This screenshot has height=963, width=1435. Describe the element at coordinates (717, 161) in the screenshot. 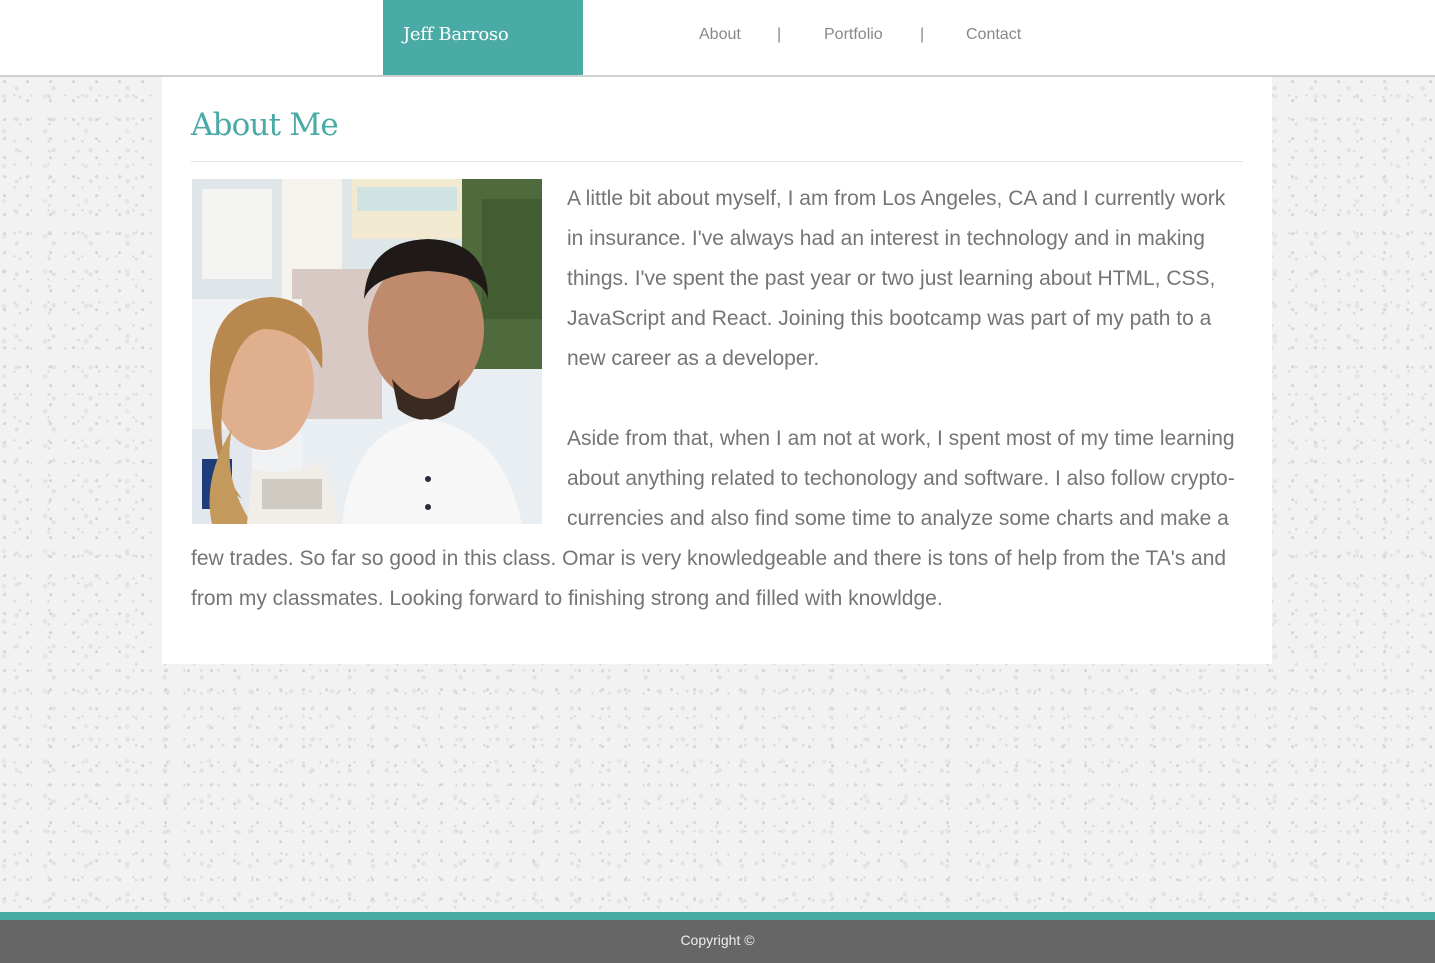

I see `title-divider` at that location.